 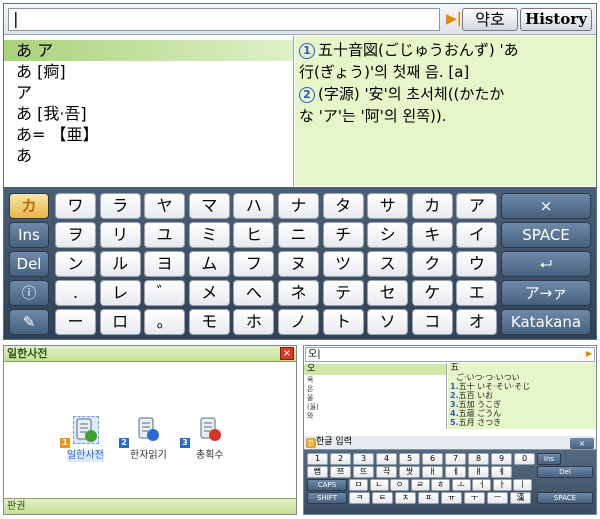 I want to click on kana-key: ハ, so click(x=254, y=206).